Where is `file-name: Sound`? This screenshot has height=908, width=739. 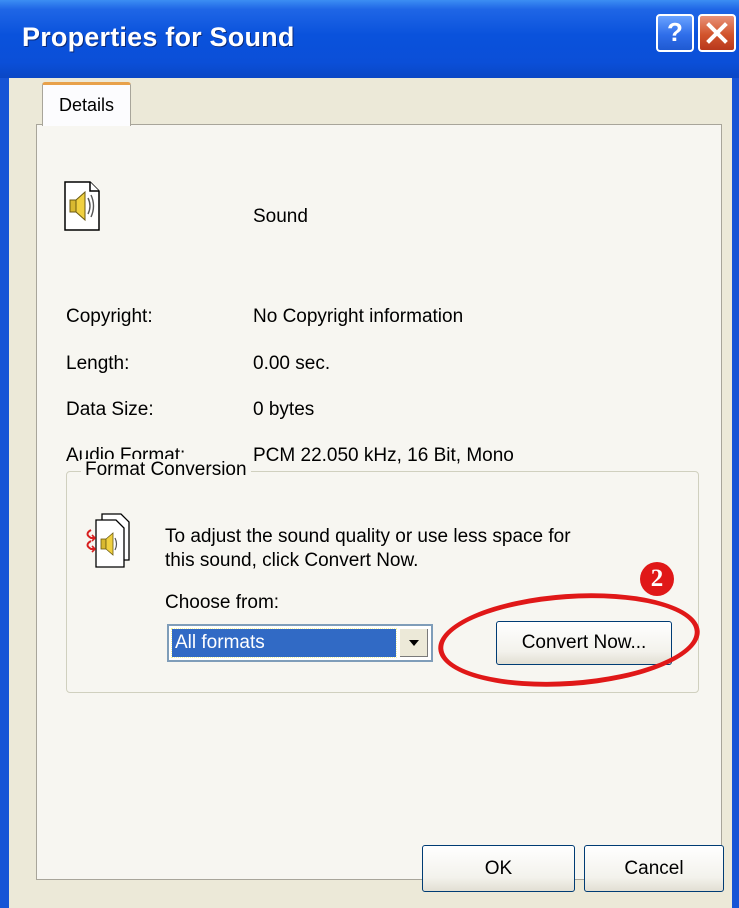
file-name: Sound is located at coordinates (280, 216).